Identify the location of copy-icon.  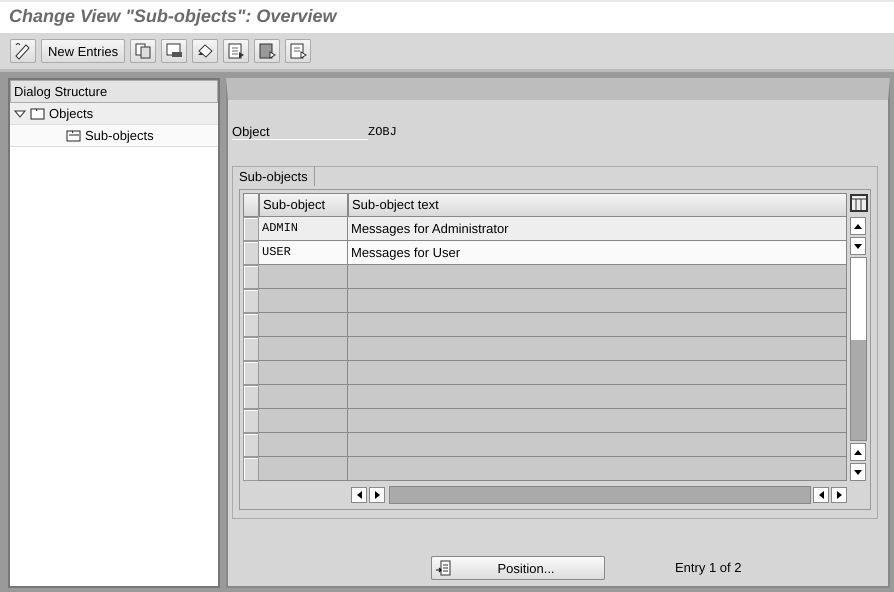
(143, 51).